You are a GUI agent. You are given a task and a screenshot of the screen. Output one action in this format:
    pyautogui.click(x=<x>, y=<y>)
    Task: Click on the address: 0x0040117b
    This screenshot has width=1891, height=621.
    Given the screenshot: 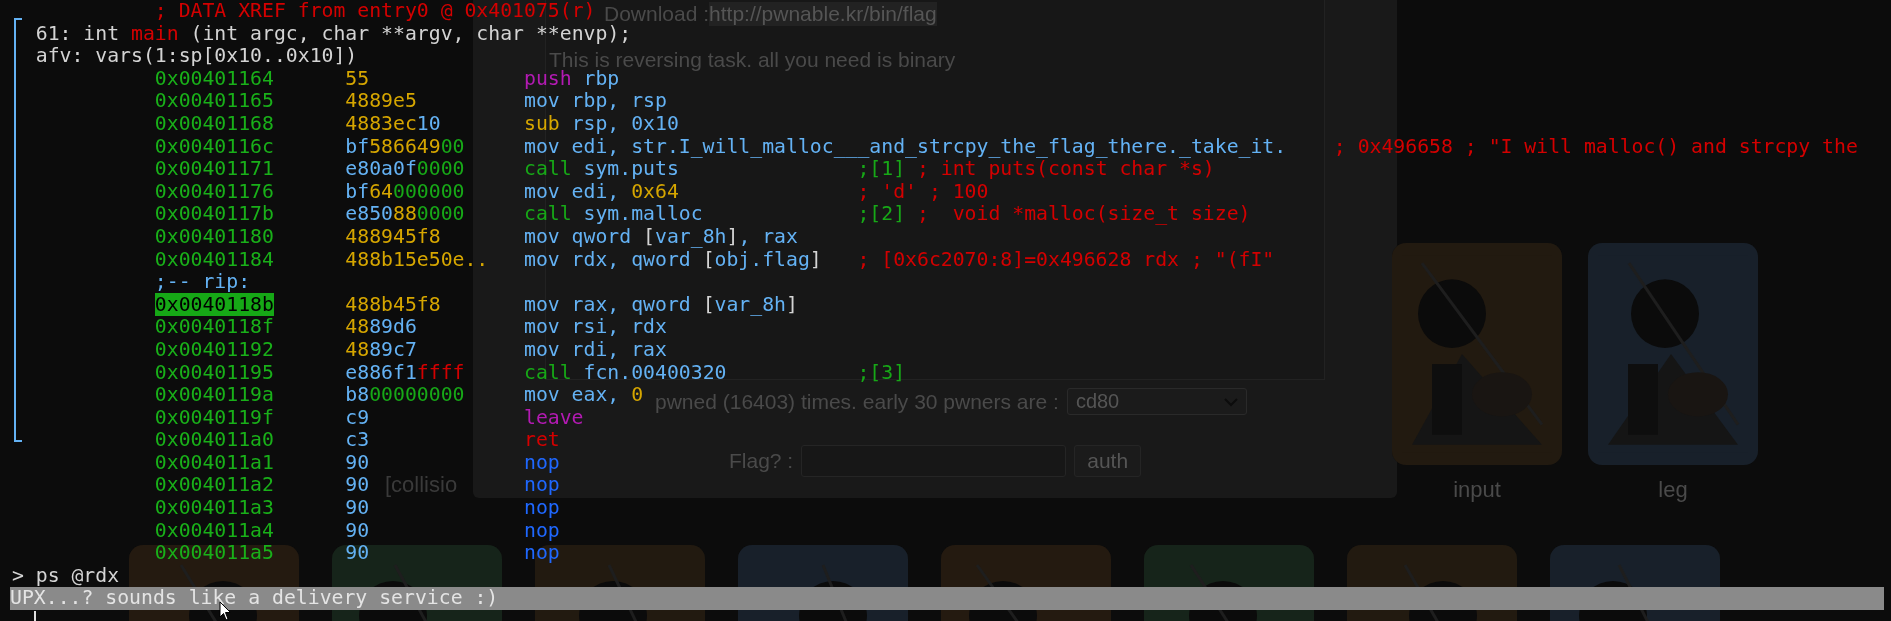 What is the action you would take?
    pyautogui.click(x=214, y=214)
    